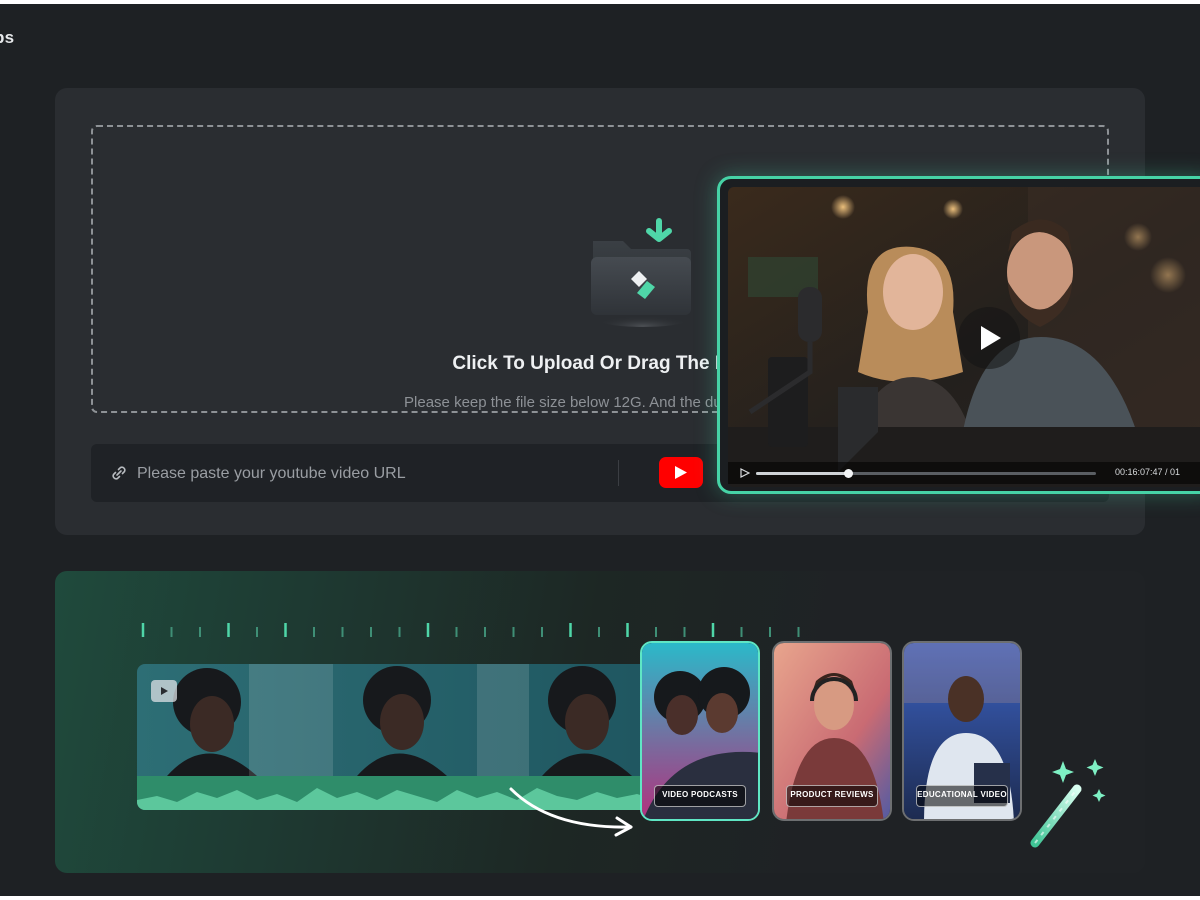 This screenshot has width=1200, height=900. What do you see at coordinates (1079, 780) in the screenshot?
I see `sparkle-icon` at bounding box center [1079, 780].